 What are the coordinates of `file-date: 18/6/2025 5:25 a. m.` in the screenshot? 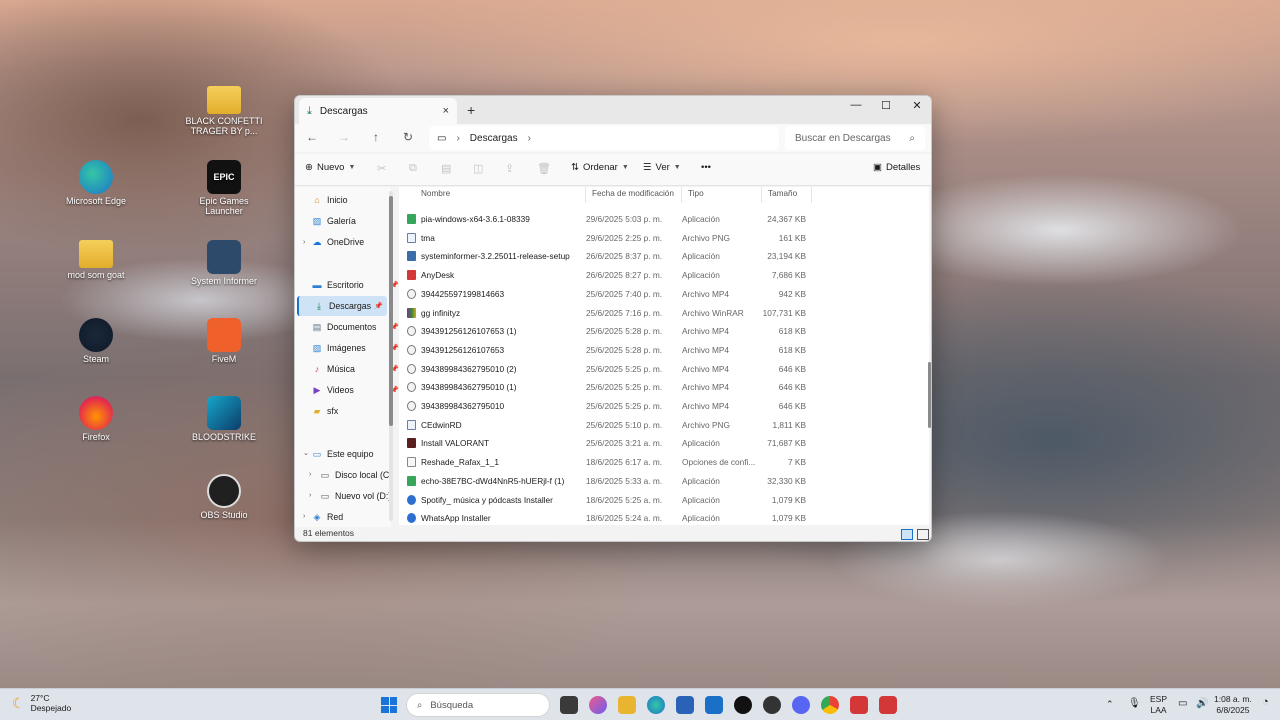 It's located at (624, 499).